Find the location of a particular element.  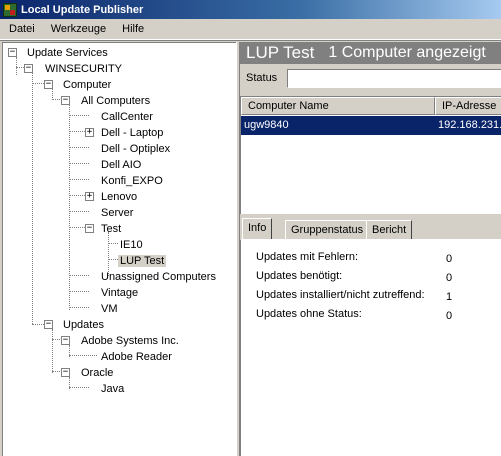

tree-item-update-services: − Update Services is located at coordinates (56, 53).